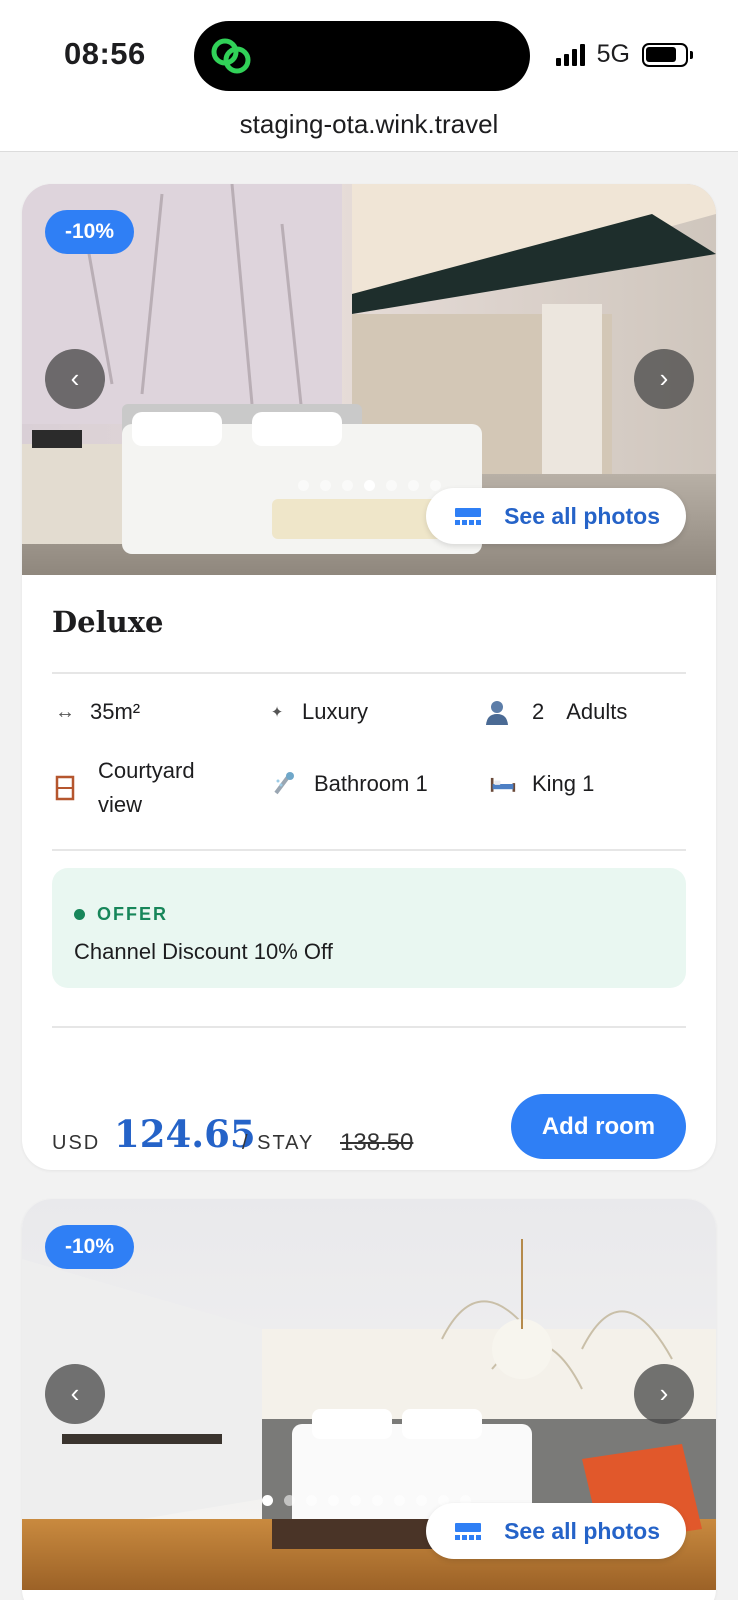  I want to click on battery-icon, so click(667, 54).